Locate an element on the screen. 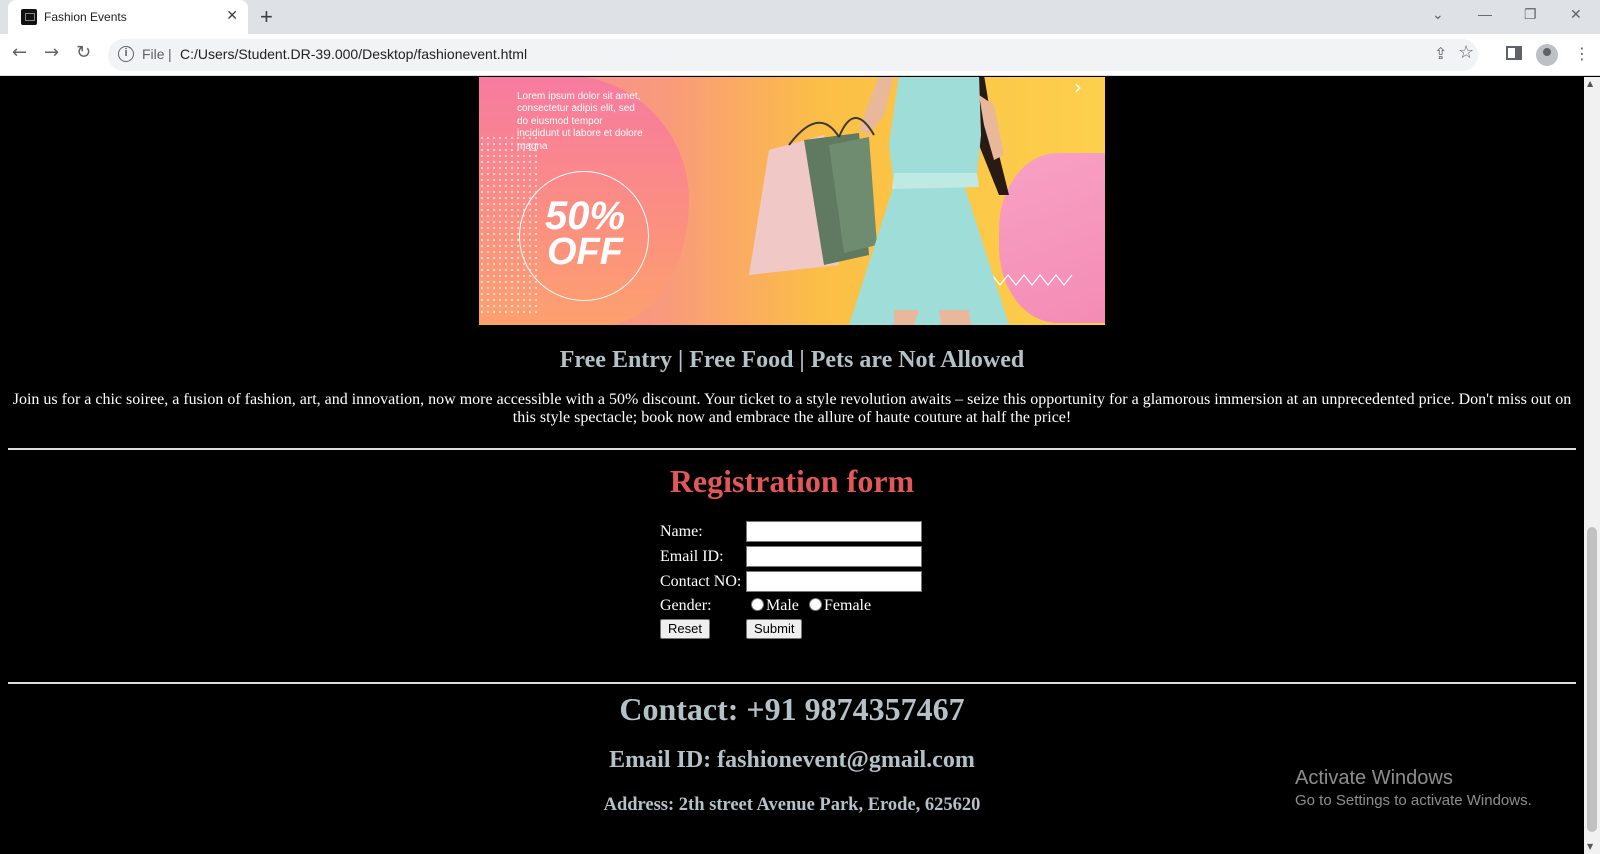  name-input is located at coordinates (834, 531).